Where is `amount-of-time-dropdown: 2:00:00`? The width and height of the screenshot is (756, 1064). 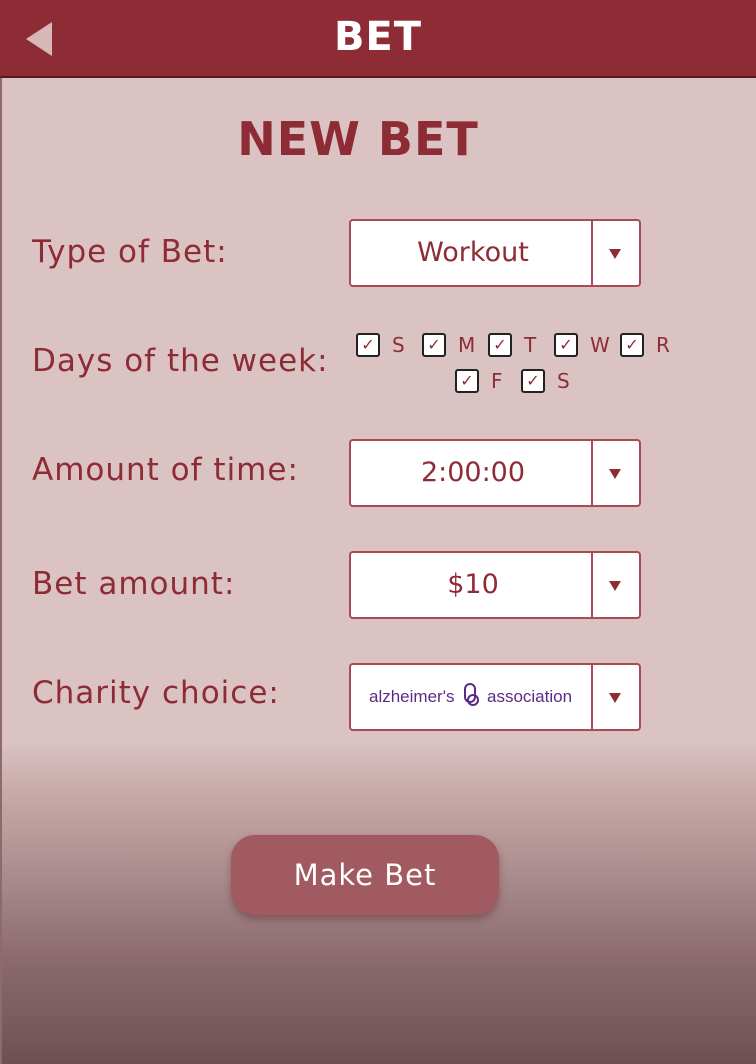
amount-of-time-dropdown: 2:00:00 is located at coordinates (495, 473).